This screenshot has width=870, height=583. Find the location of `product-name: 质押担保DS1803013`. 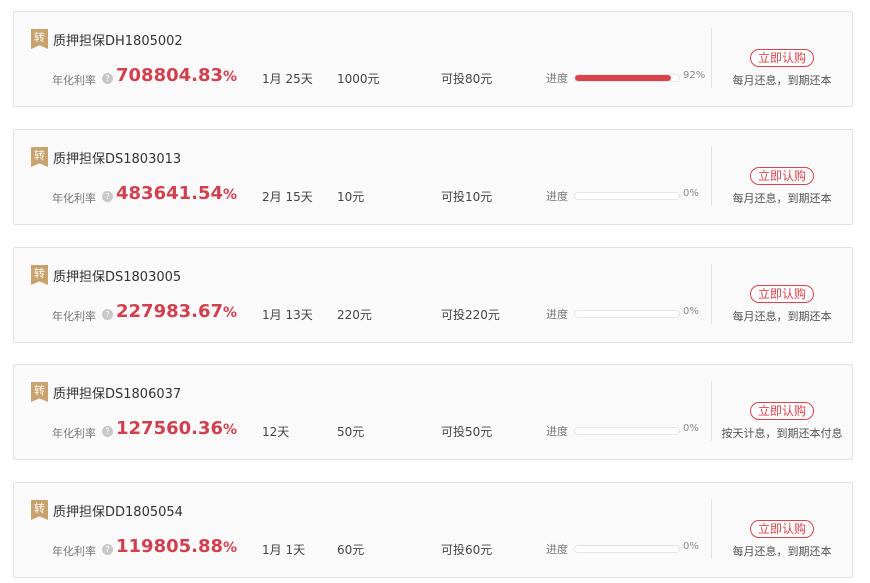

product-name: 质押担保DS1803013 is located at coordinates (117, 157).